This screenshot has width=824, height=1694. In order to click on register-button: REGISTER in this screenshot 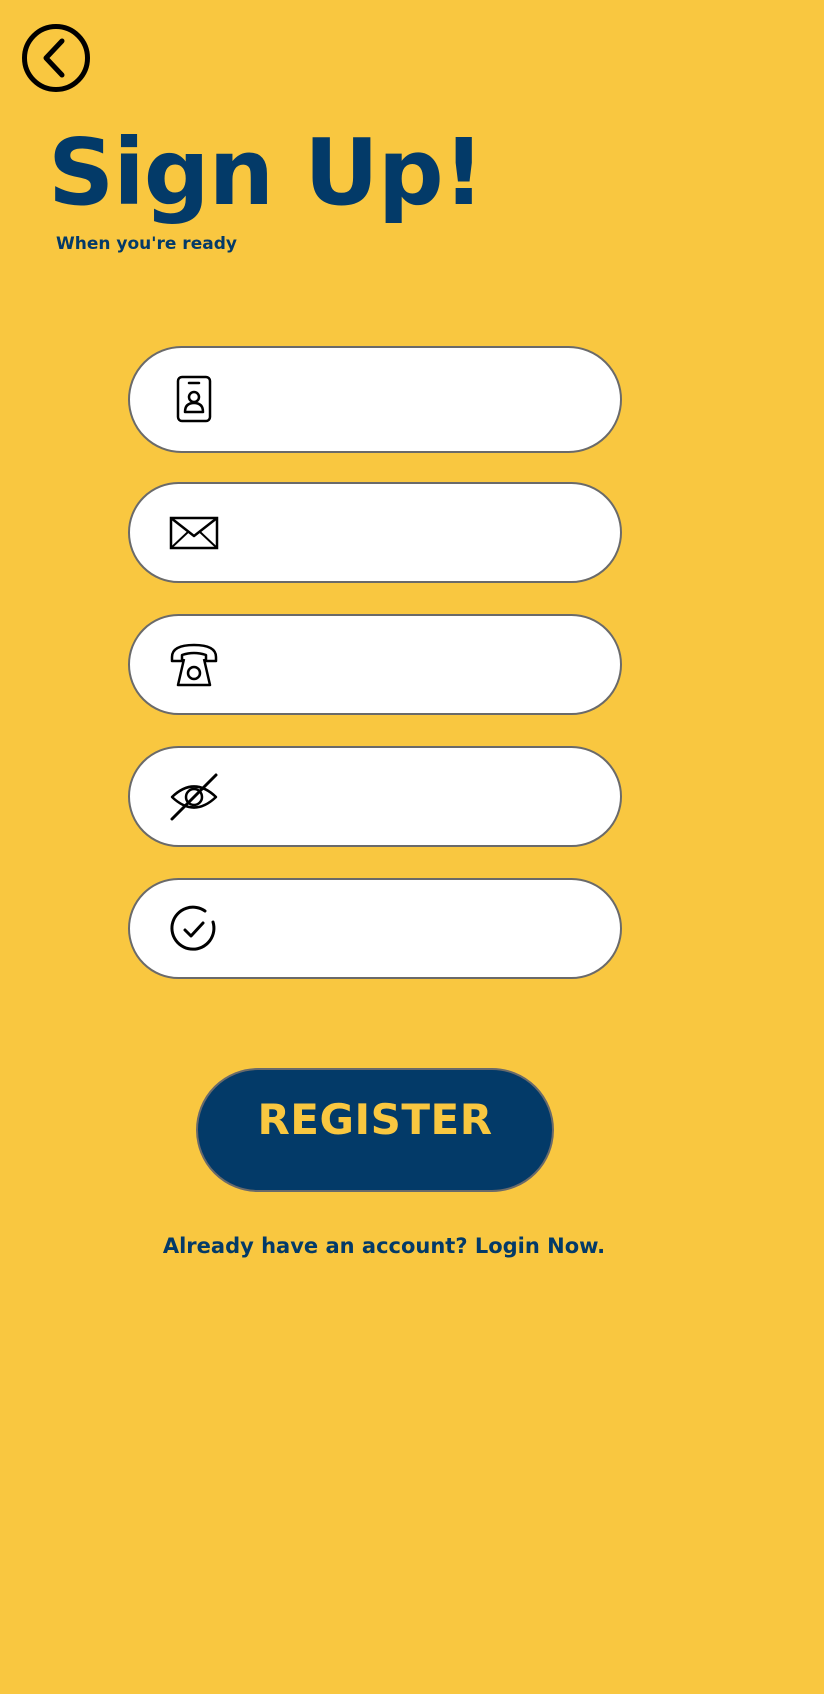, I will do `click(375, 1130)`.